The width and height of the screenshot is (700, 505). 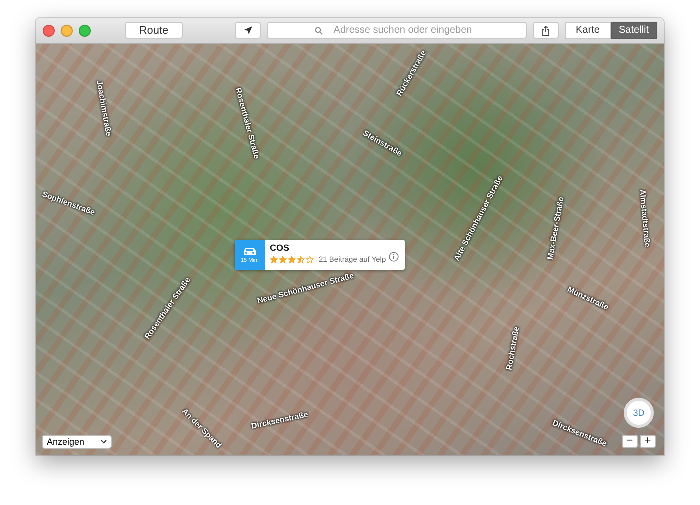 I want to click on map-type-tab: Karte, so click(x=588, y=30).